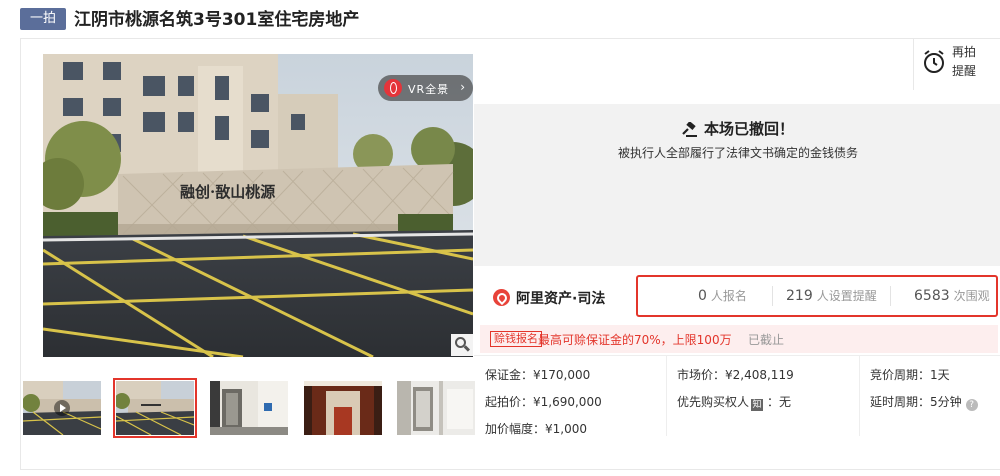 The height and width of the screenshot is (476, 1000). What do you see at coordinates (757, 405) in the screenshot?
I see `info-badge-icon: 知` at bounding box center [757, 405].